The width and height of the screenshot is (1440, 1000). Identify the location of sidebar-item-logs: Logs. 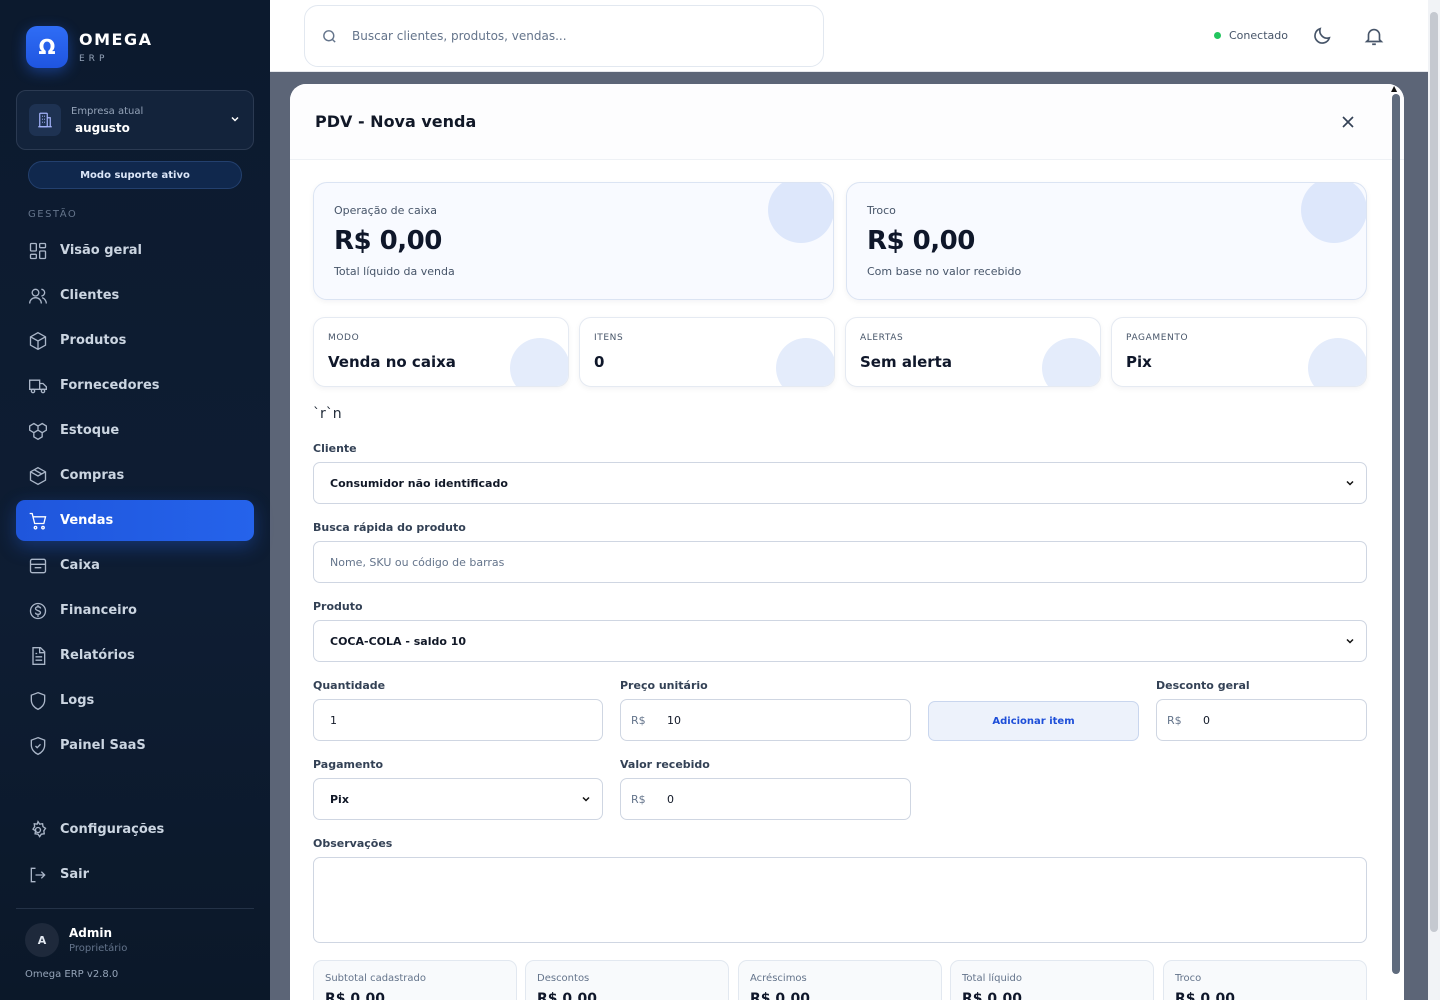
(135, 700).